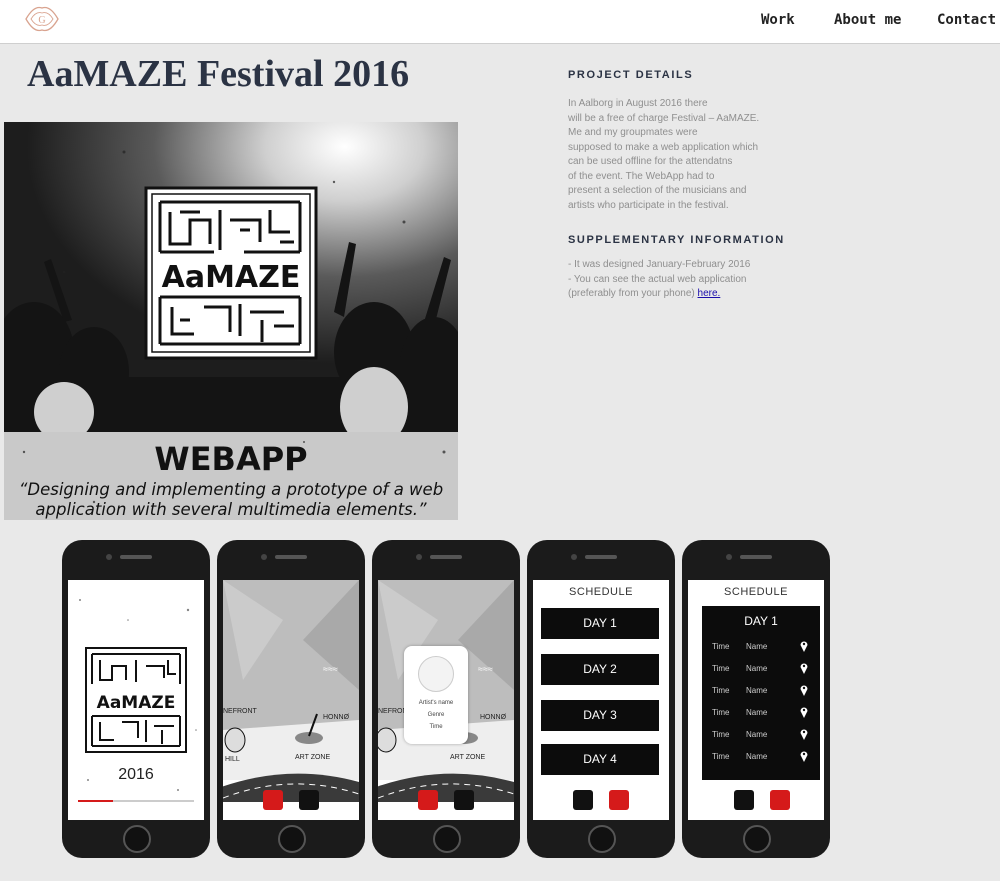  I want to click on project-details-line: artists who participate in the festival., so click(648, 205).